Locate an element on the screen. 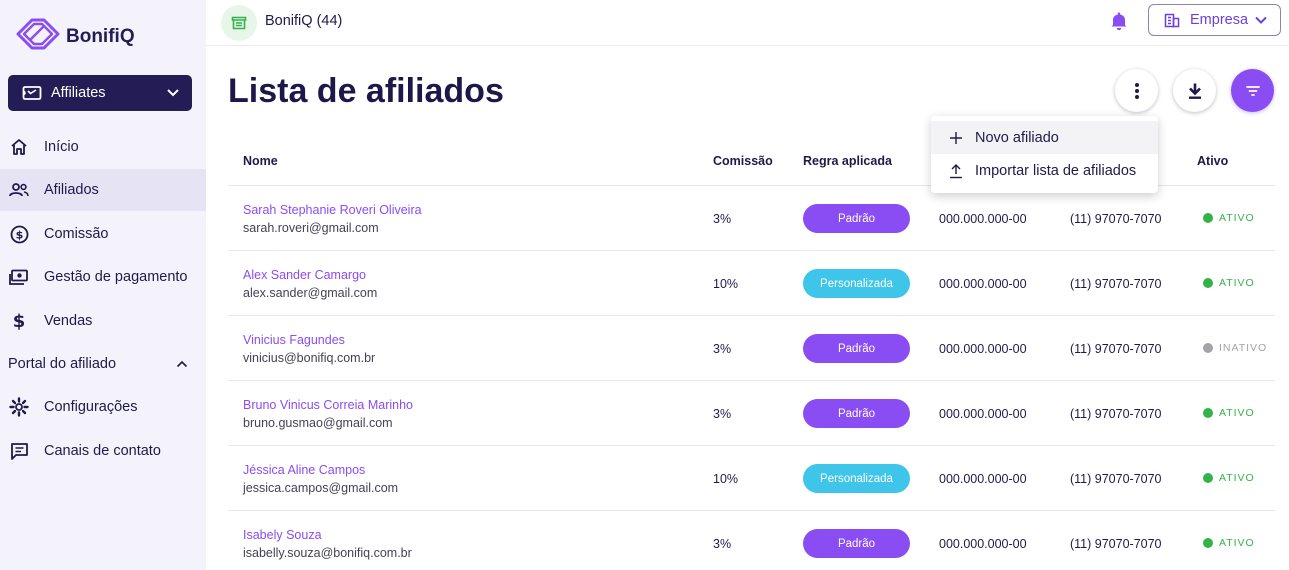  status-badge: INATIVO is located at coordinates (1235, 348).